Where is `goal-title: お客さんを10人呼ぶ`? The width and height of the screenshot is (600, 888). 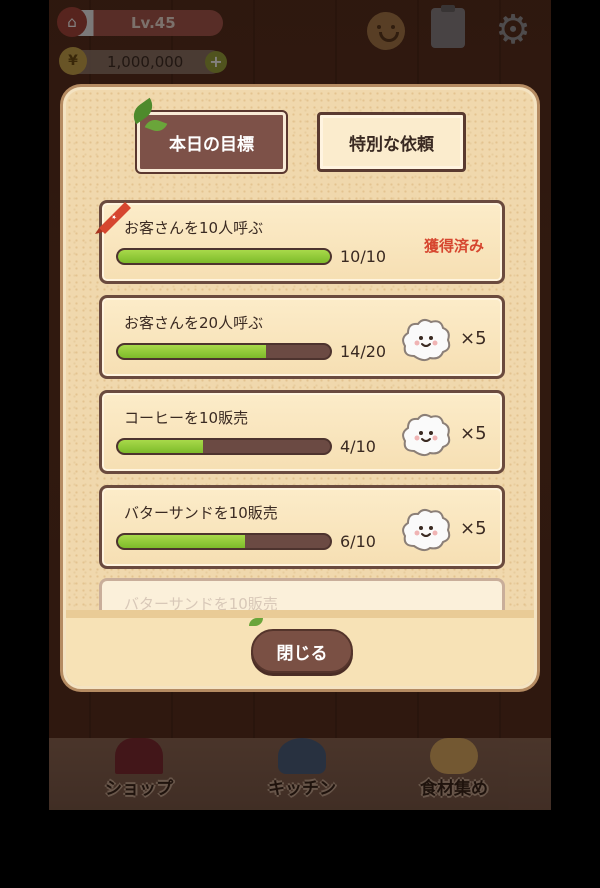 goal-title: お客さんを10人呼ぶ is located at coordinates (194, 228).